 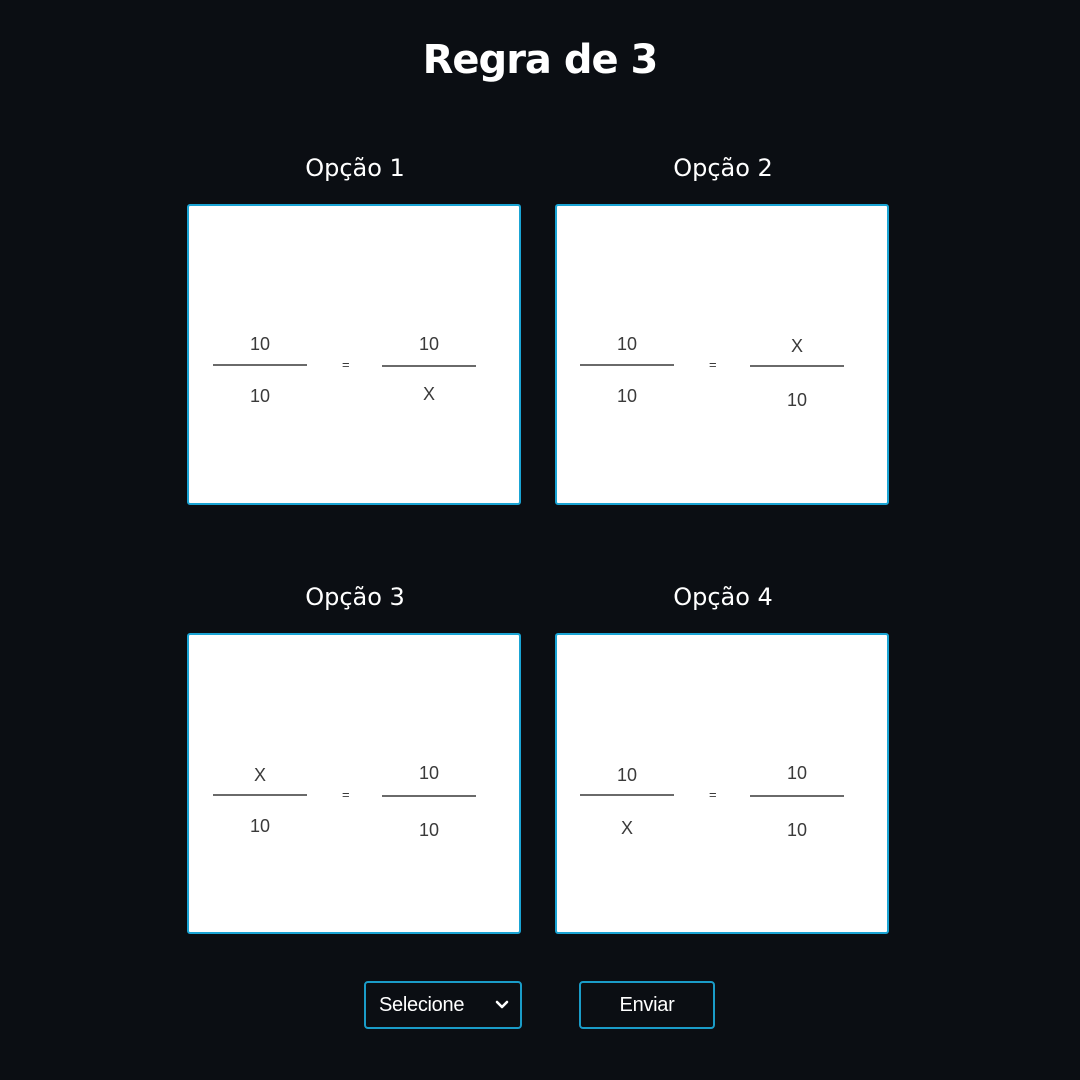 I want to click on option-2-left-numerator: 10, so click(x=627, y=344).